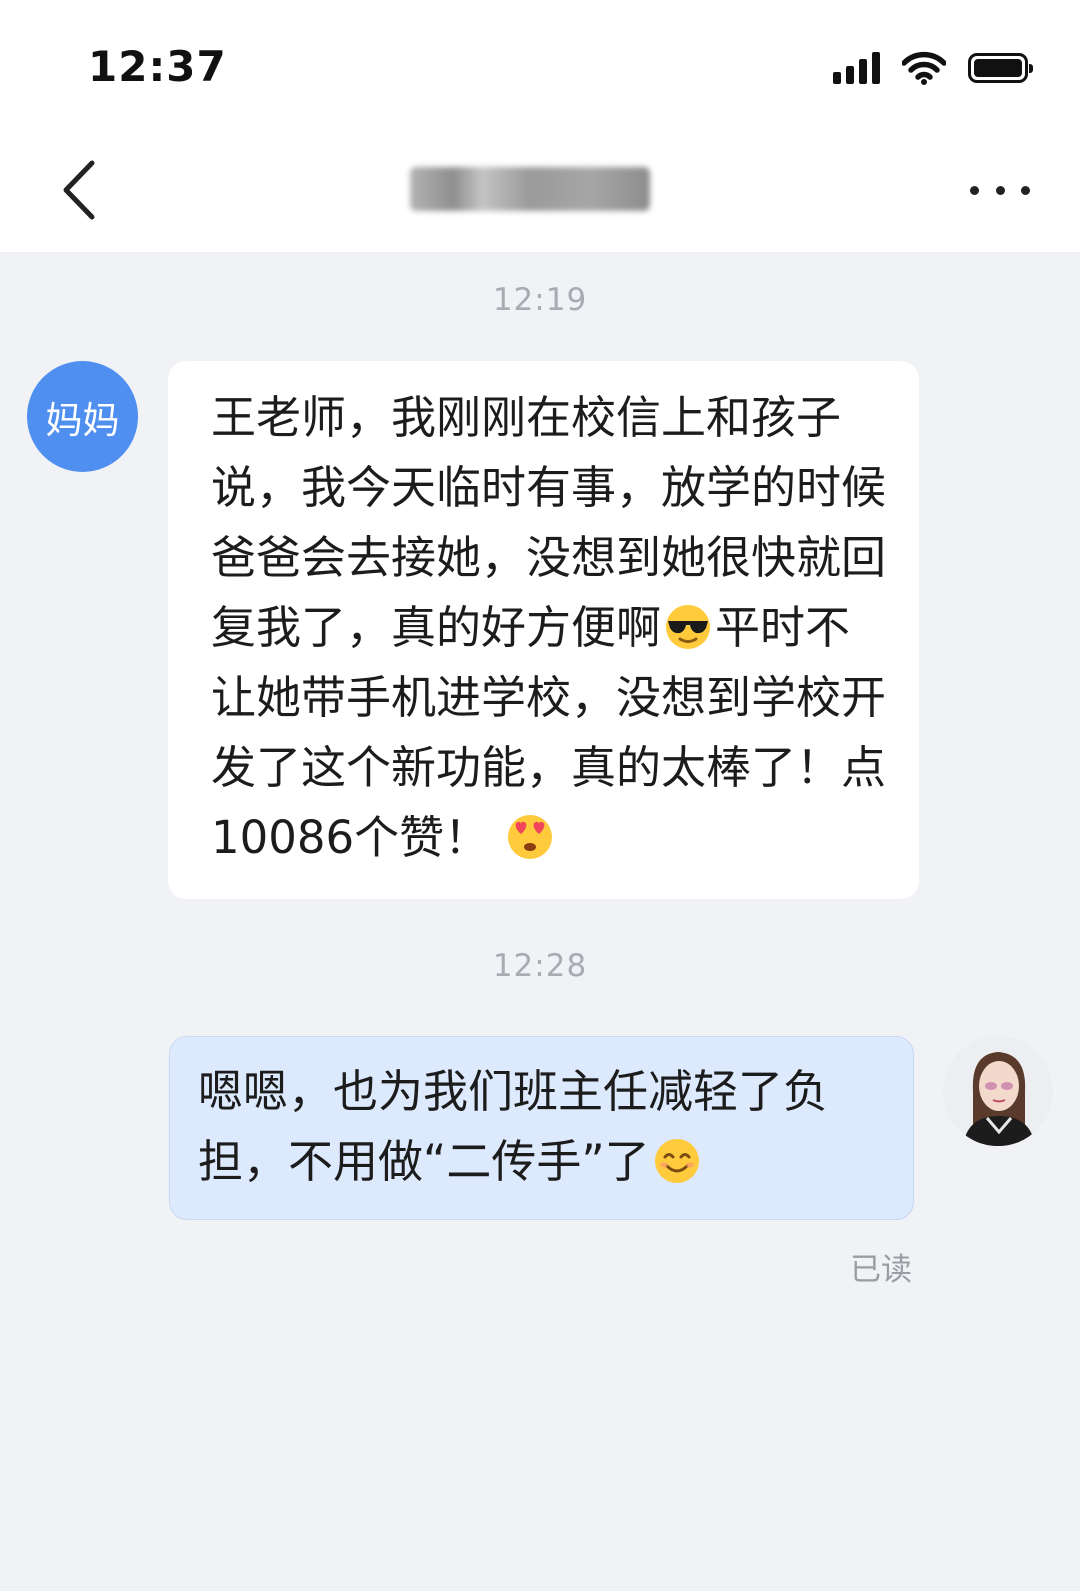 The width and height of the screenshot is (1080, 1591). I want to click on battery-icon, so click(1000, 68).